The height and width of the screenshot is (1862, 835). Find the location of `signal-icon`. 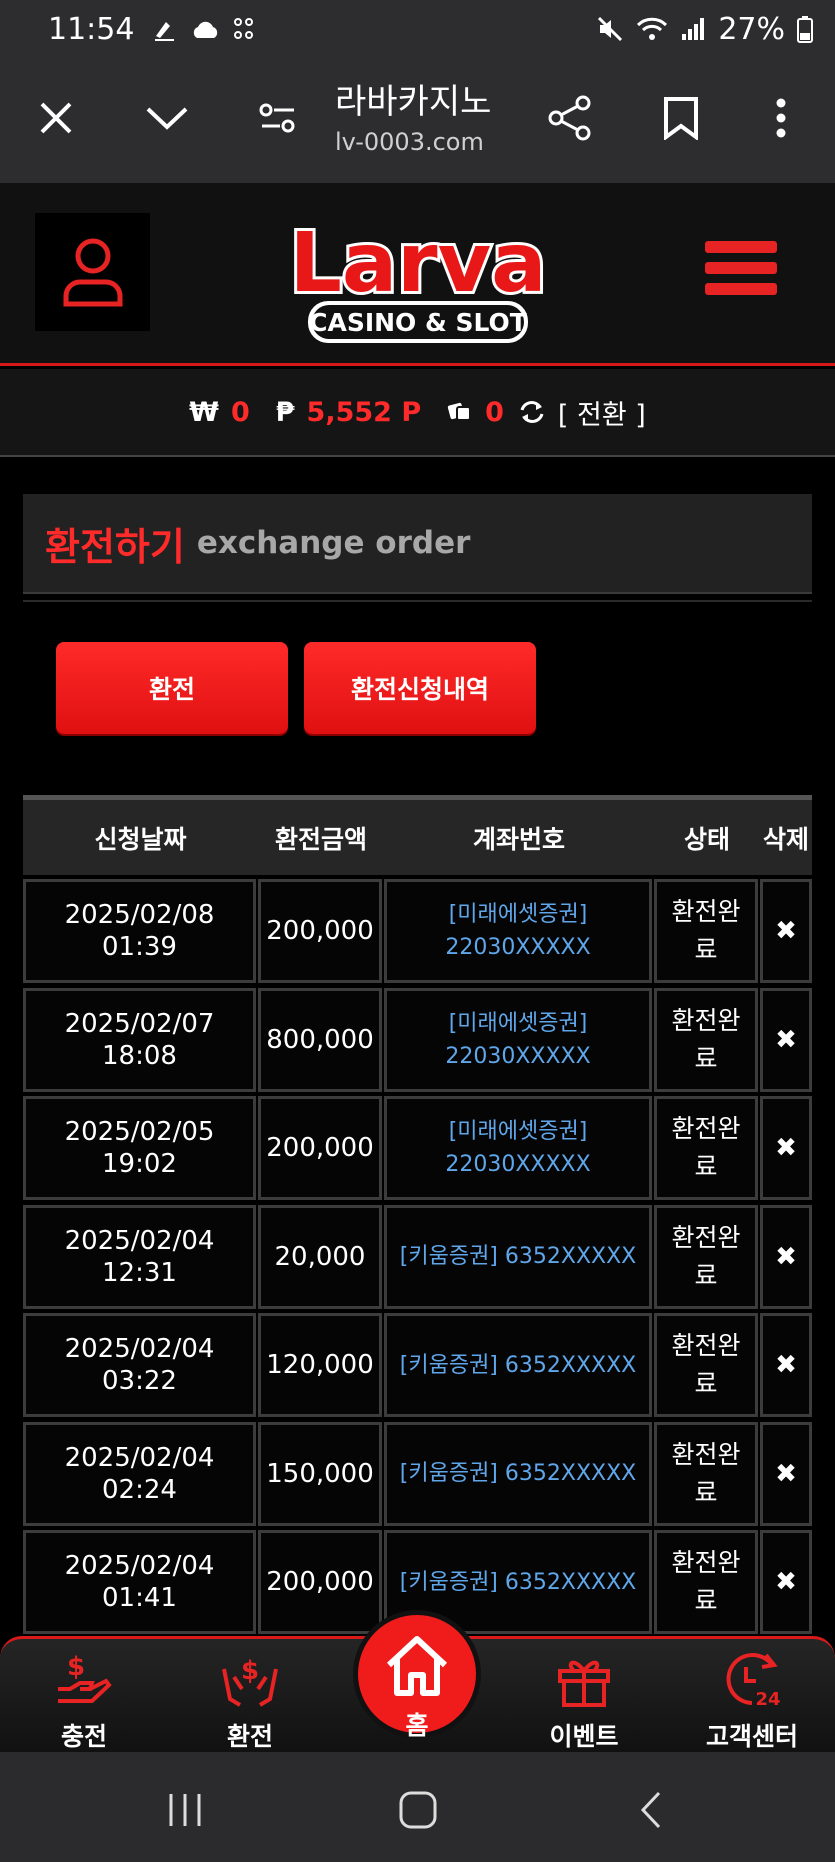

signal-icon is located at coordinates (693, 29).